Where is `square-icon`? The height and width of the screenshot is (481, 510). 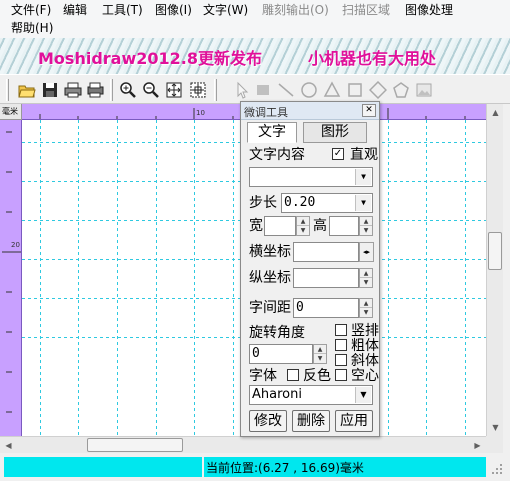
square-icon is located at coordinates (355, 90).